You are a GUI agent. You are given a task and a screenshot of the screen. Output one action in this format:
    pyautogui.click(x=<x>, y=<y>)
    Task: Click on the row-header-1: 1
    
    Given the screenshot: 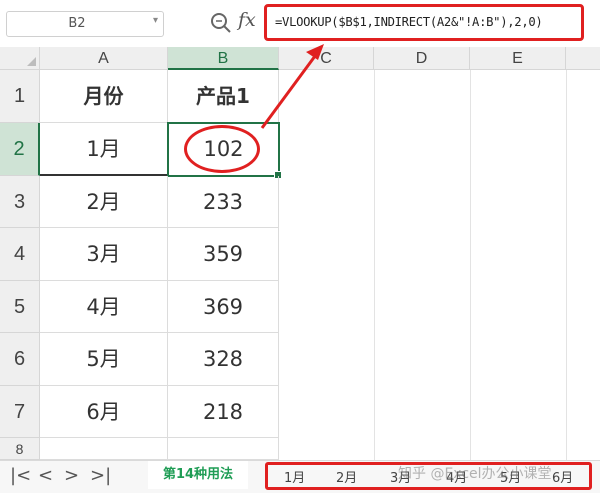 What is the action you would take?
    pyautogui.click(x=20, y=96)
    